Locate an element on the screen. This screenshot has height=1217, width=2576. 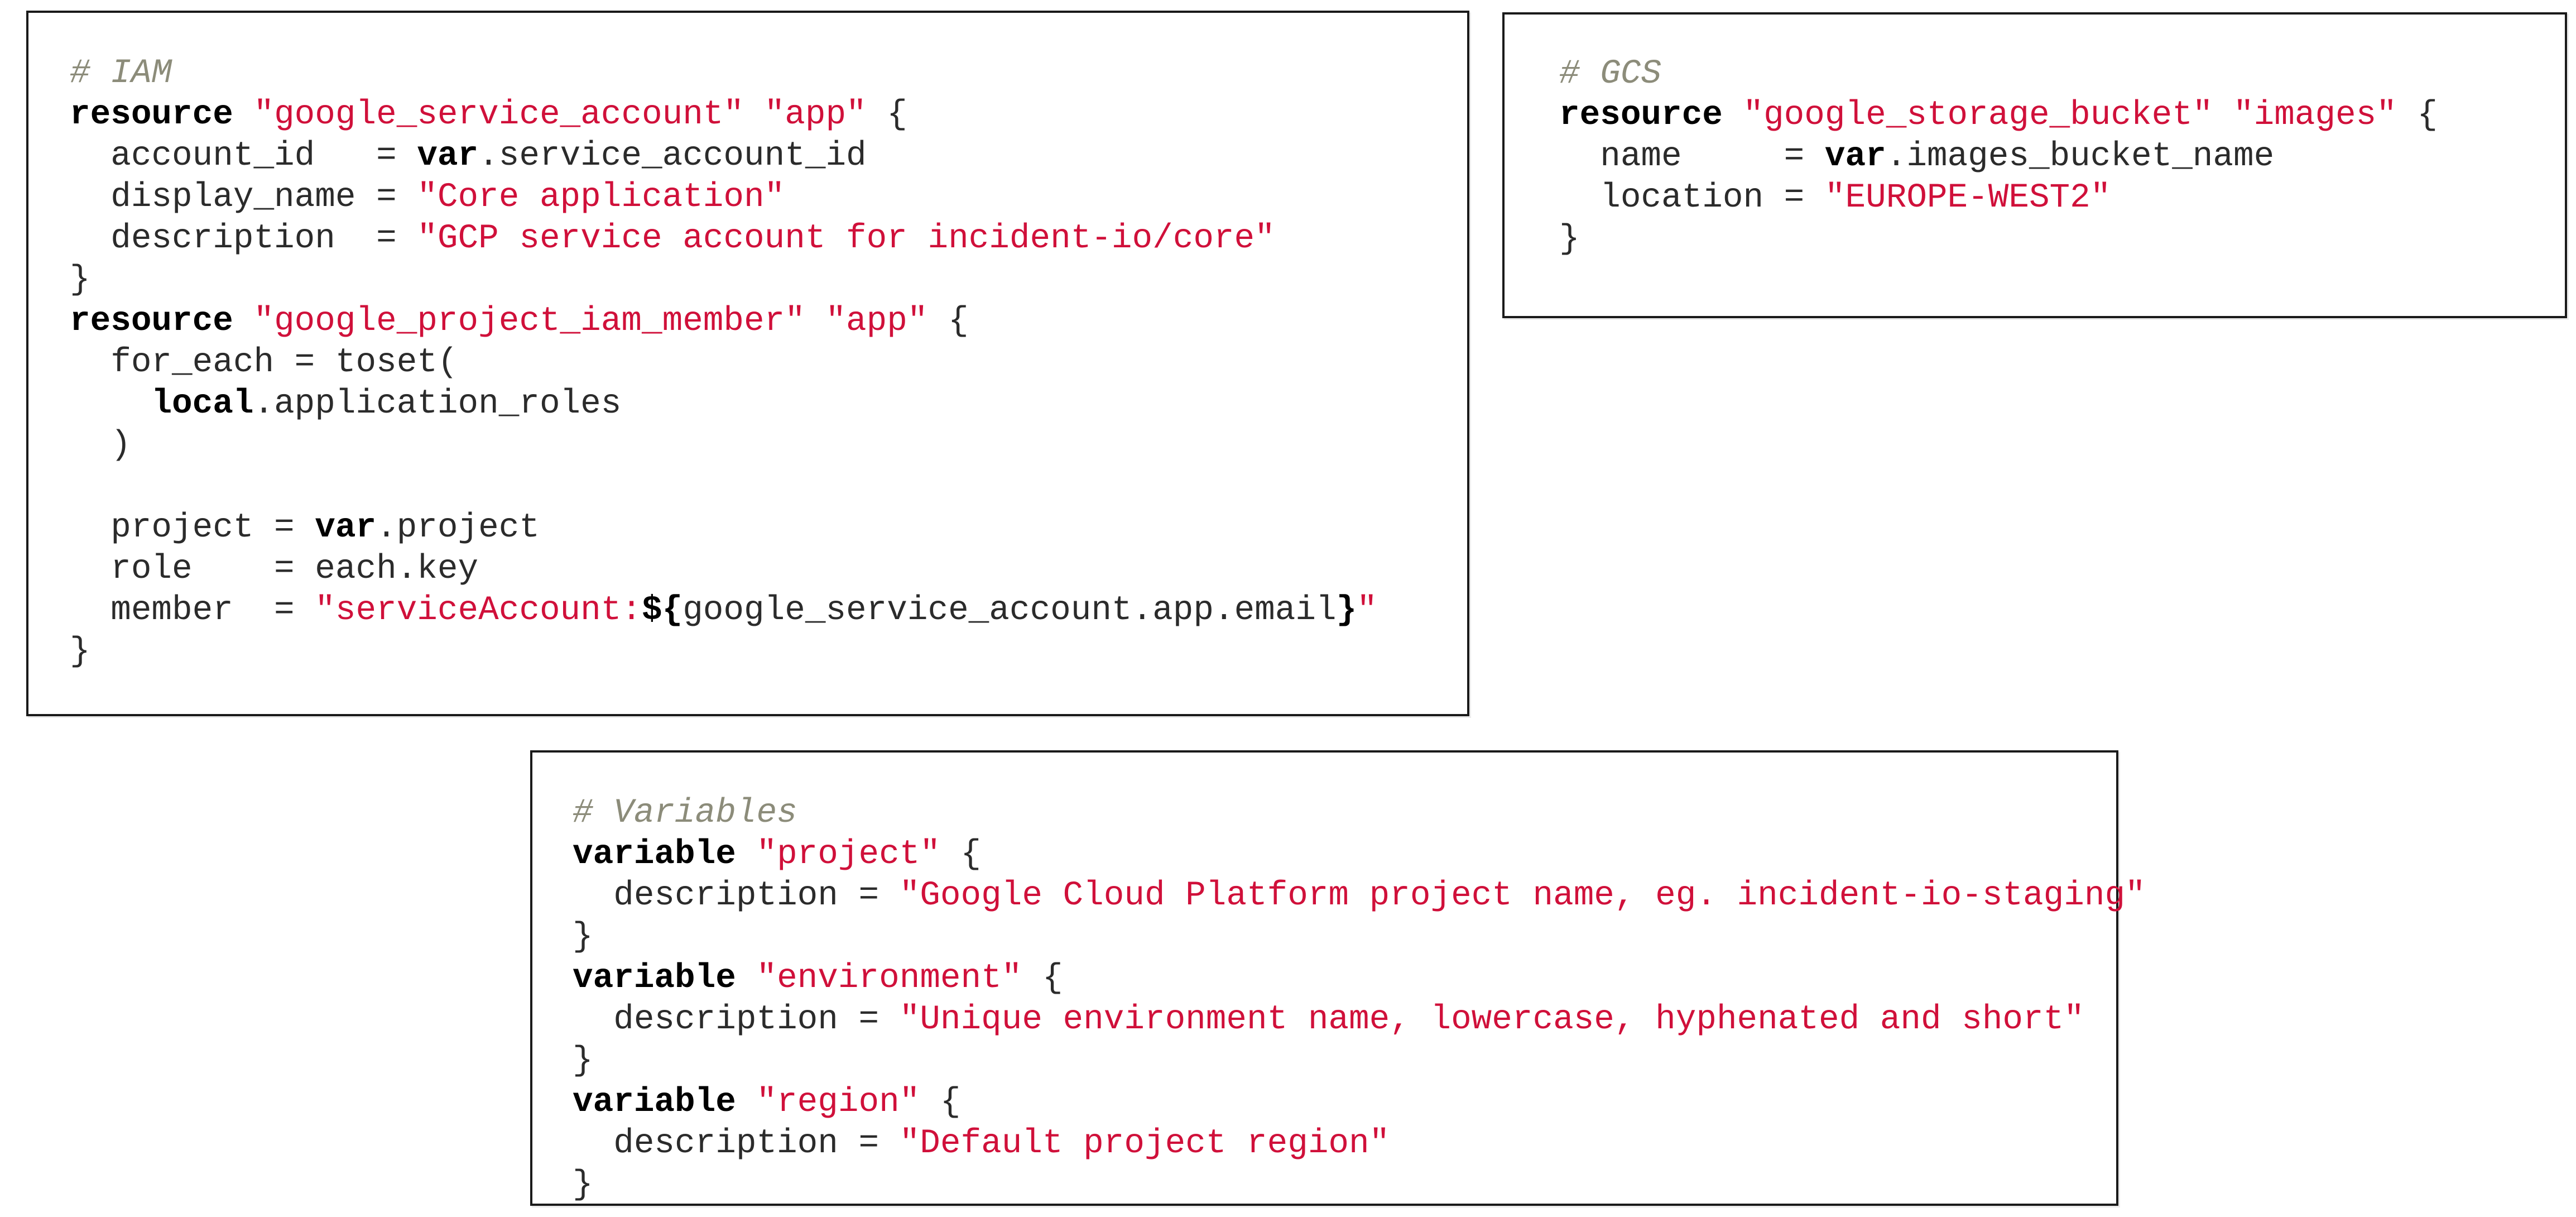
code-comment: # IAM is located at coordinates (121, 73).